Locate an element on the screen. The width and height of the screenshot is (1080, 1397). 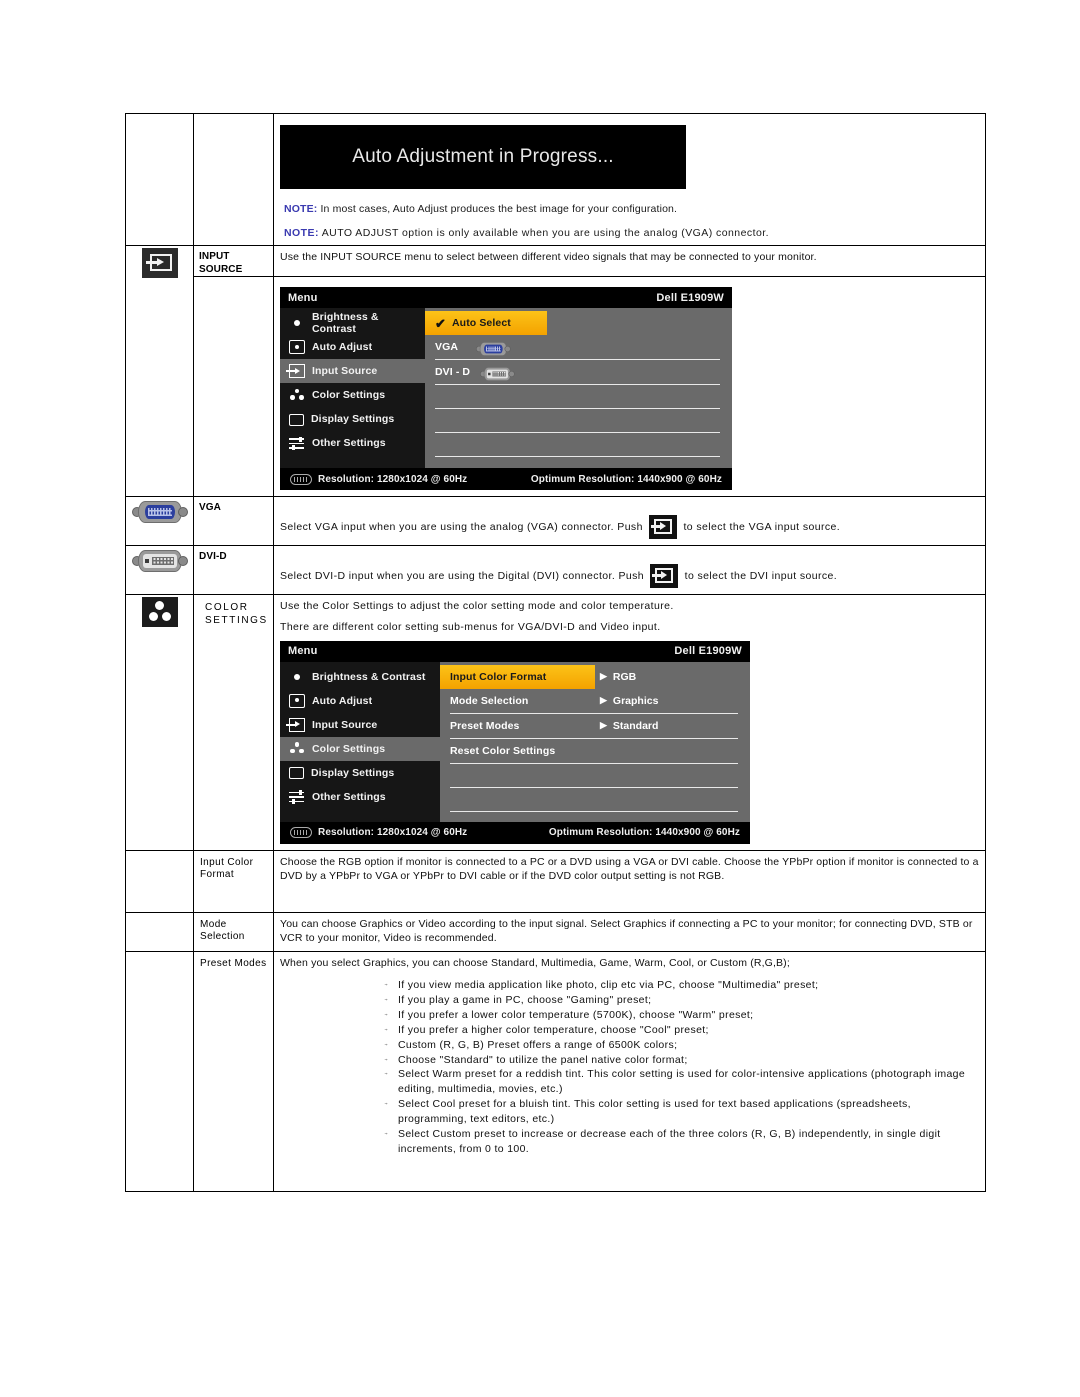
osd2-option-input-color-format: Input Color Format is located at coordinates (517, 676).